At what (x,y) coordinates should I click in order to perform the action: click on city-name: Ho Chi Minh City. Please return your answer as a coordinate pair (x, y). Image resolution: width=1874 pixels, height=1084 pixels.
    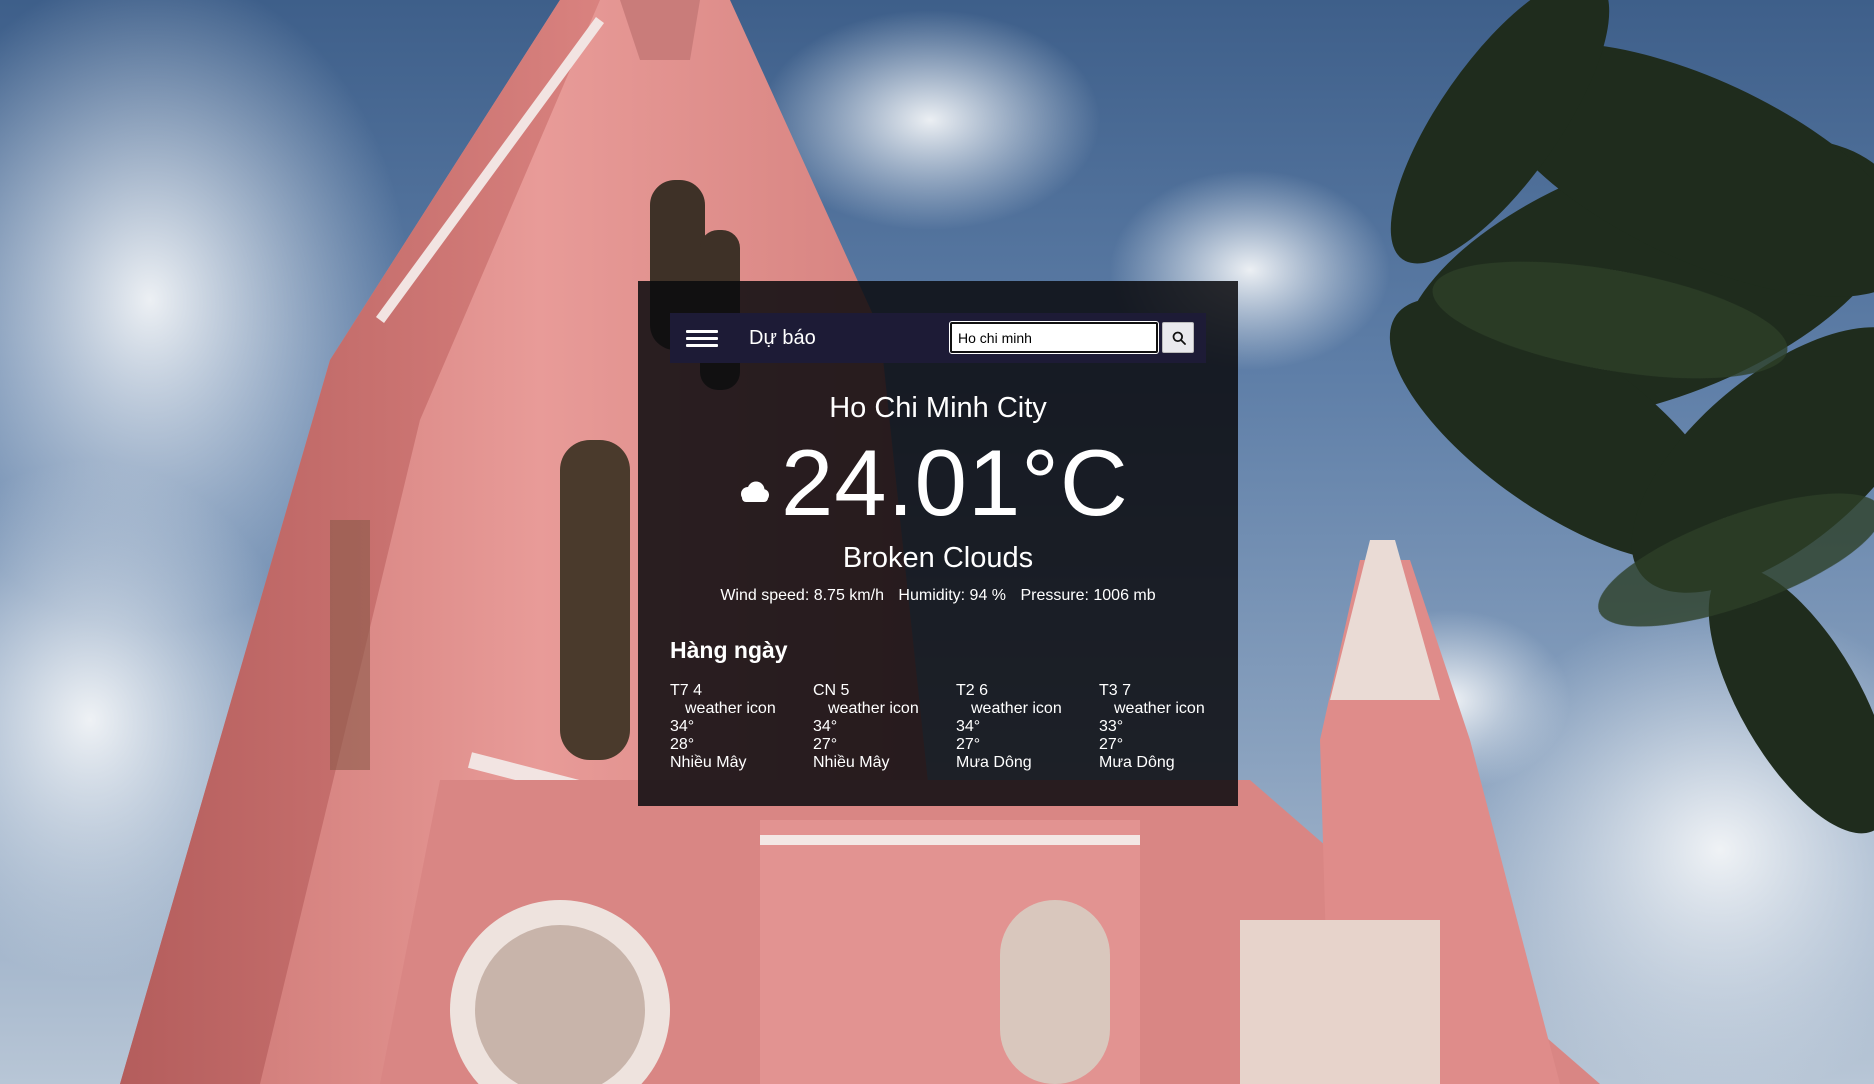
    Looking at the image, I should click on (938, 408).